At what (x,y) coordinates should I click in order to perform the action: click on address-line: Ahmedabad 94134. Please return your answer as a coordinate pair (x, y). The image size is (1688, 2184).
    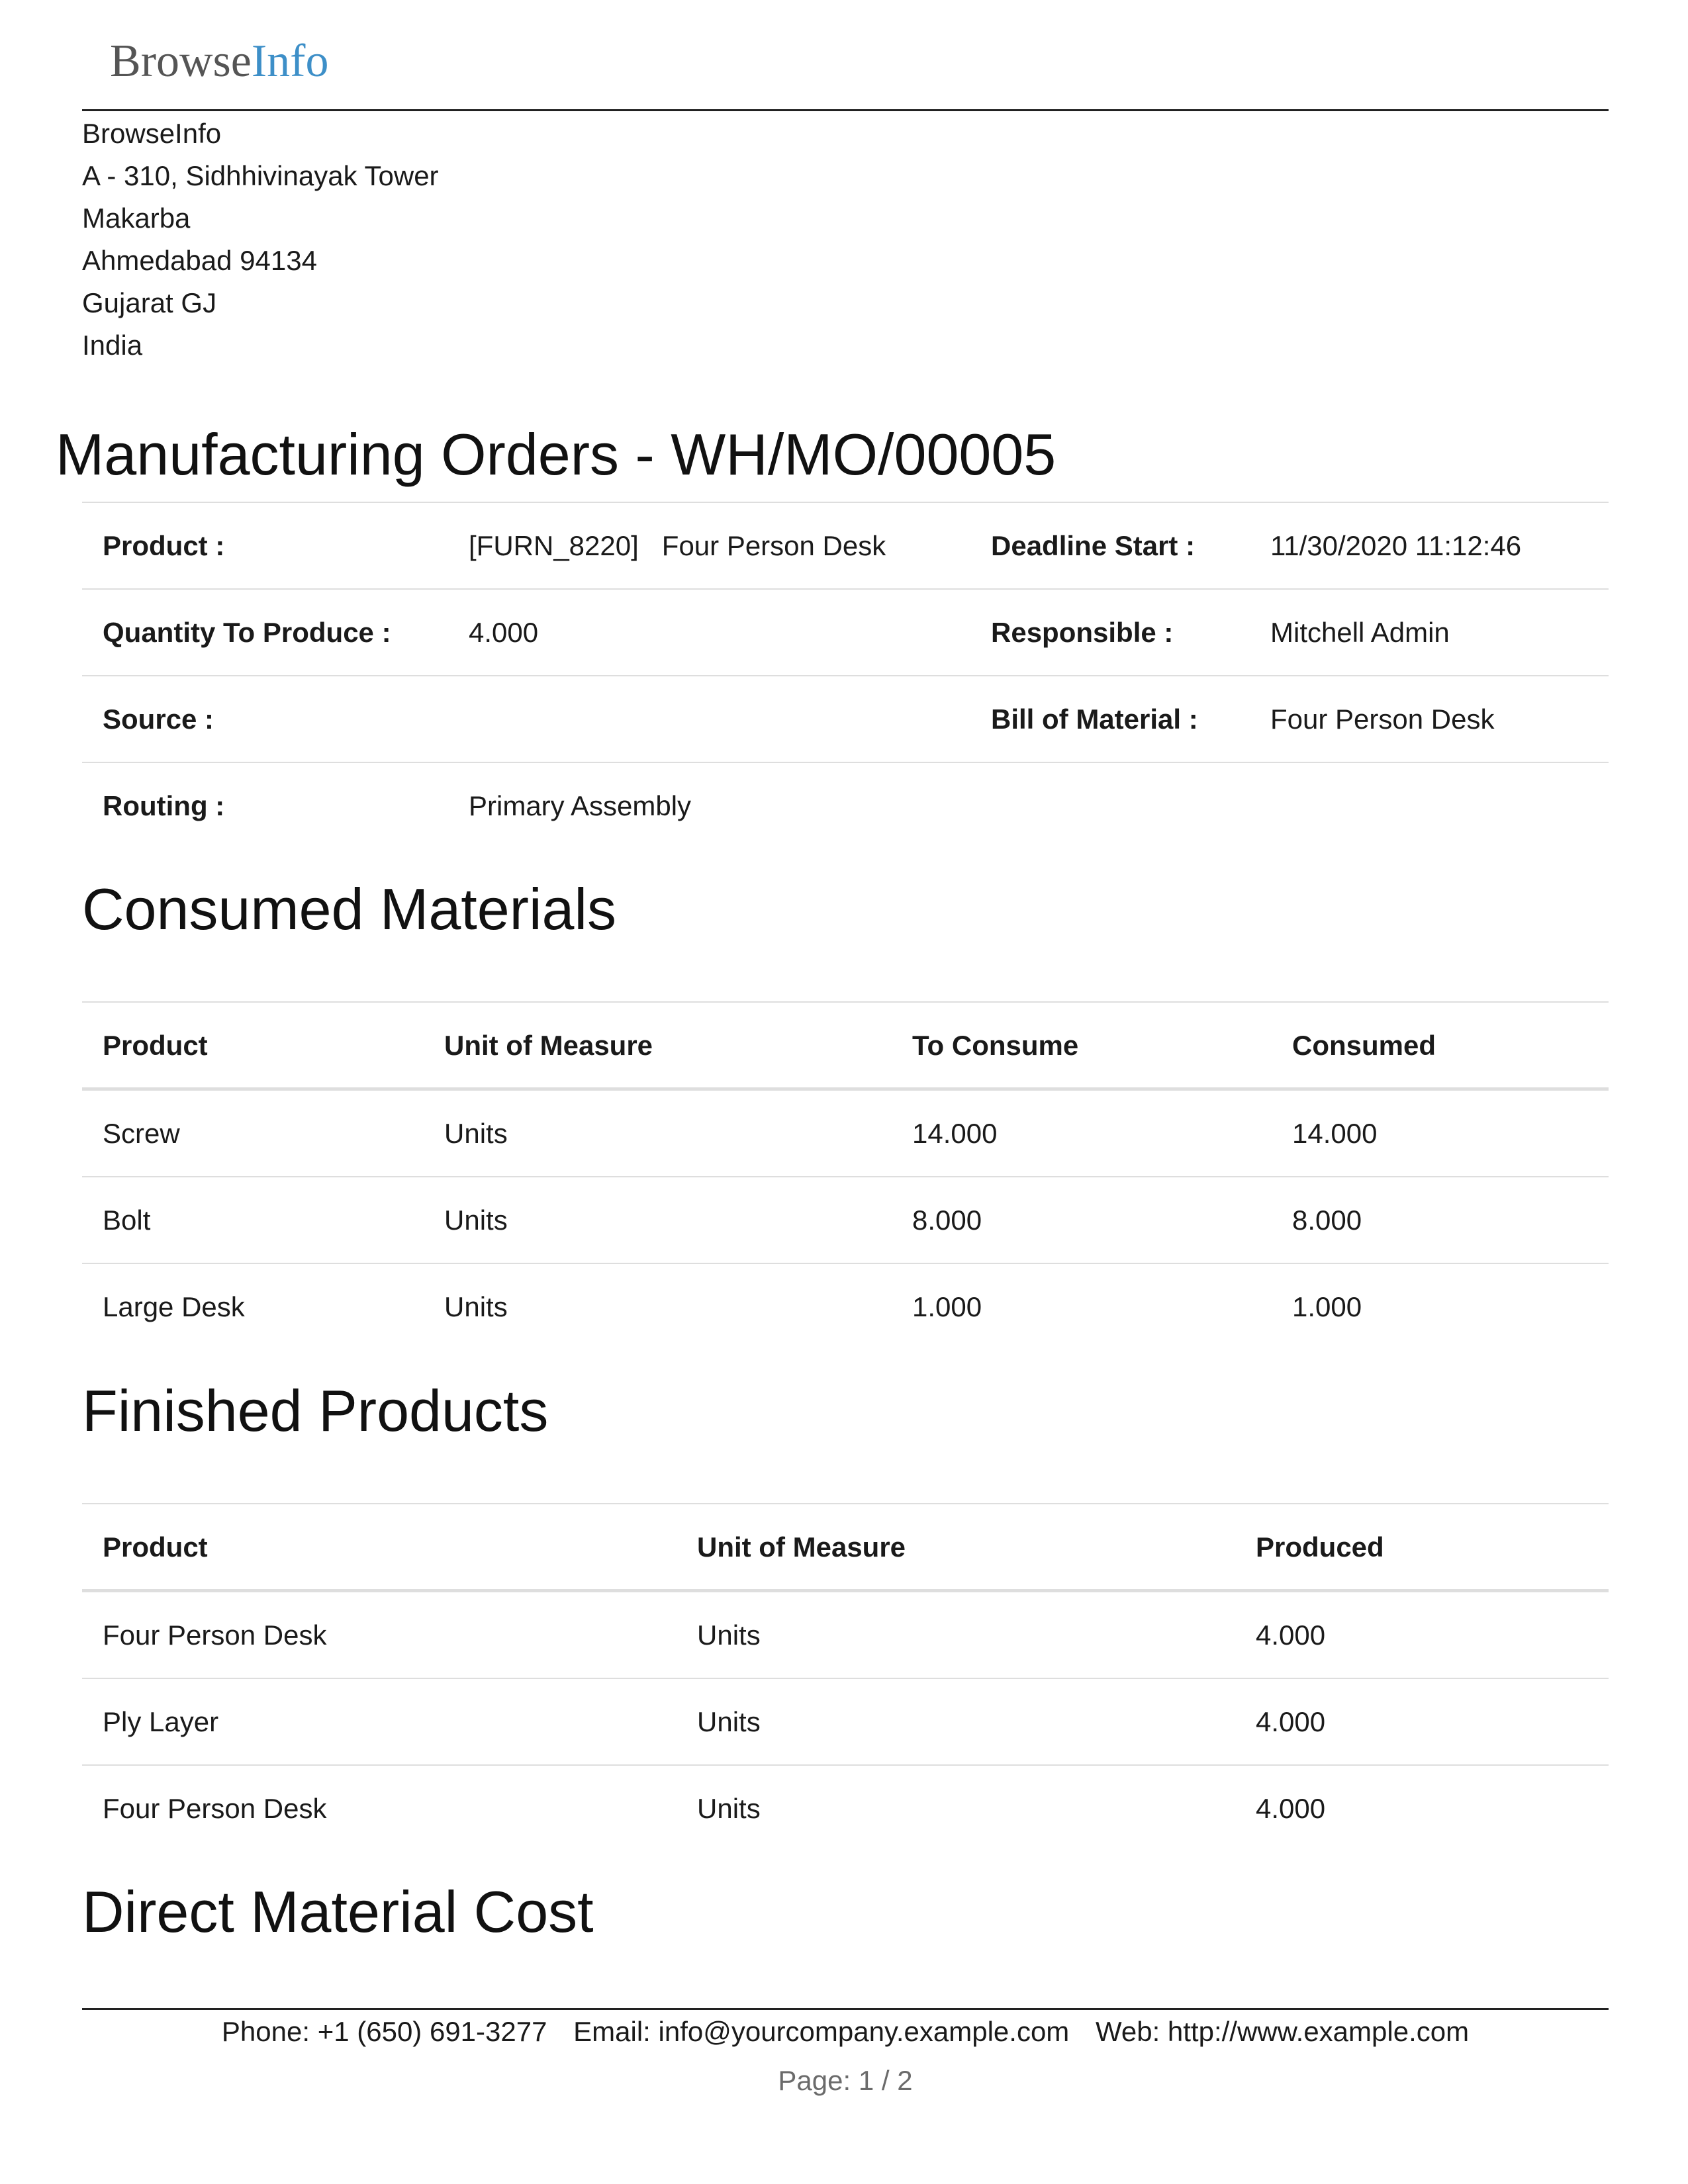
    Looking at the image, I should click on (199, 260).